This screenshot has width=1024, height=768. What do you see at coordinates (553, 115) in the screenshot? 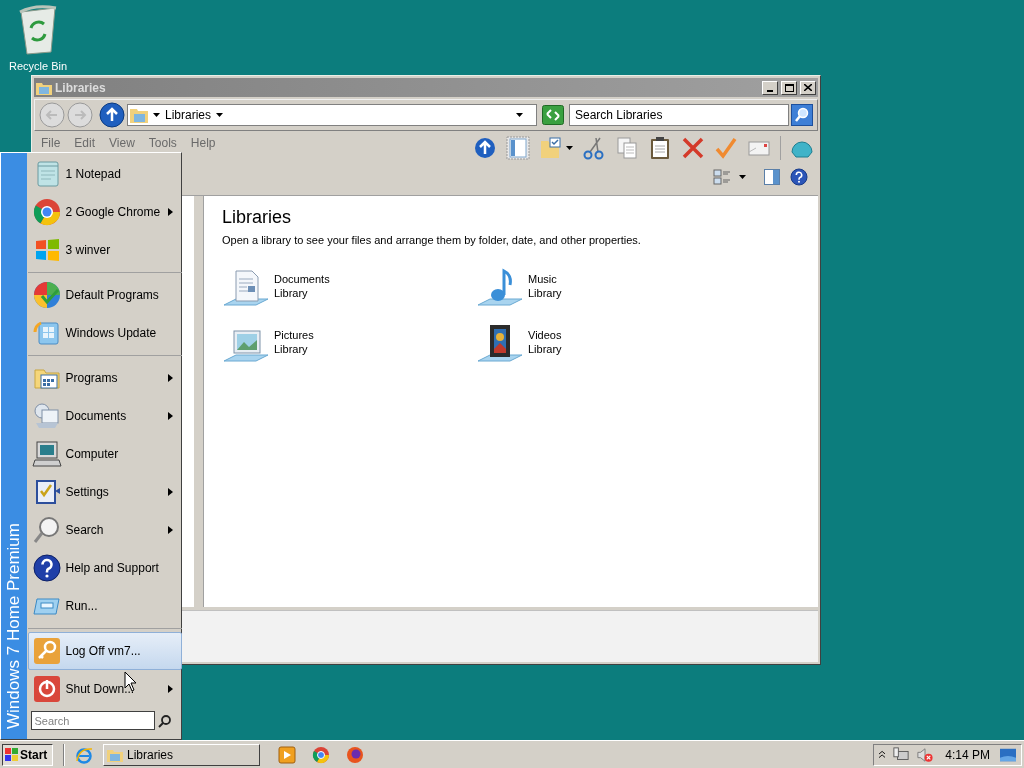
I see `refresh-button` at bounding box center [553, 115].